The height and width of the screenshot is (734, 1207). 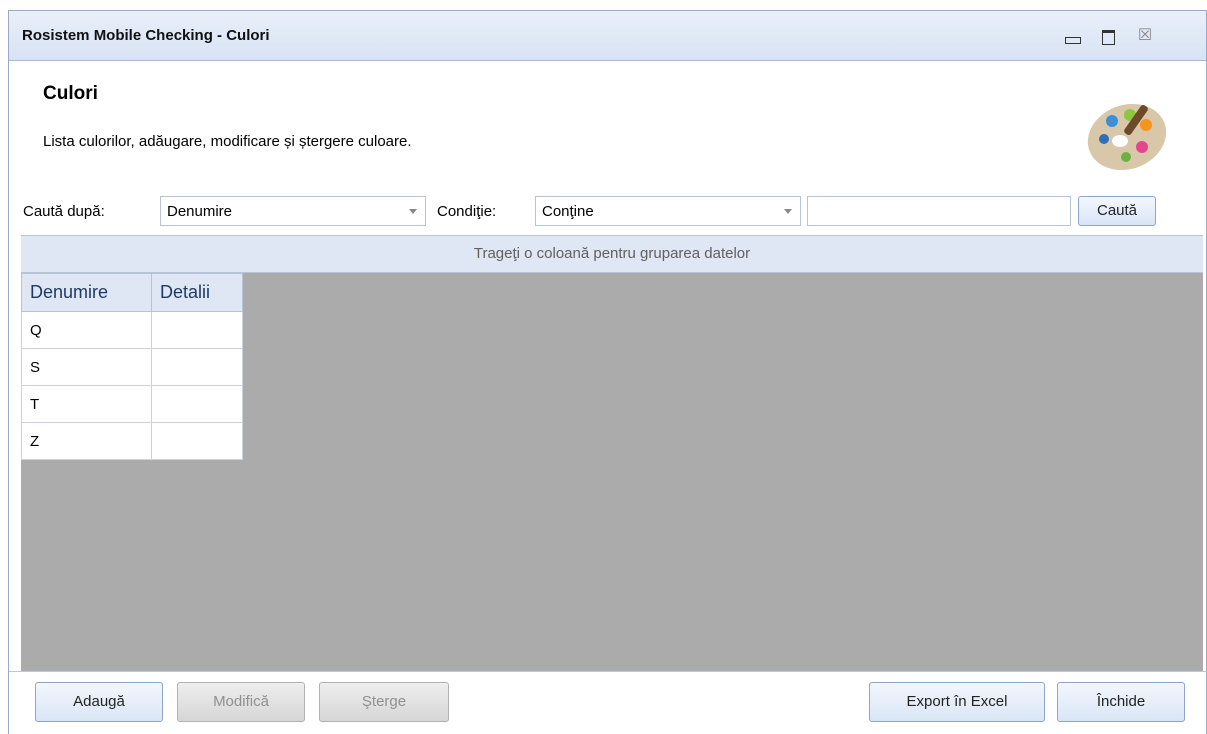 What do you see at coordinates (668, 211) in the screenshot?
I see `condition-select: Conţine` at bounding box center [668, 211].